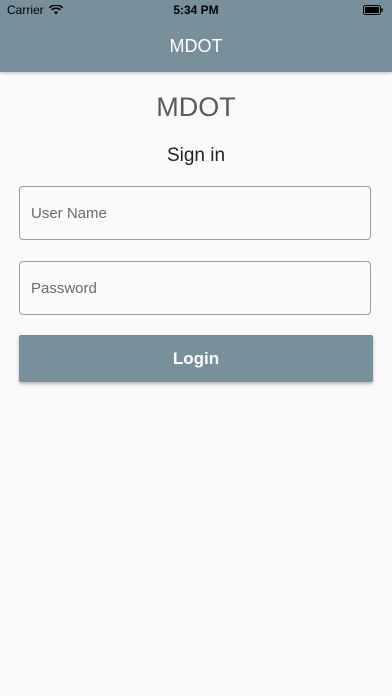  Describe the element at coordinates (196, 107) in the screenshot. I see `brand-title: MDOT` at that location.